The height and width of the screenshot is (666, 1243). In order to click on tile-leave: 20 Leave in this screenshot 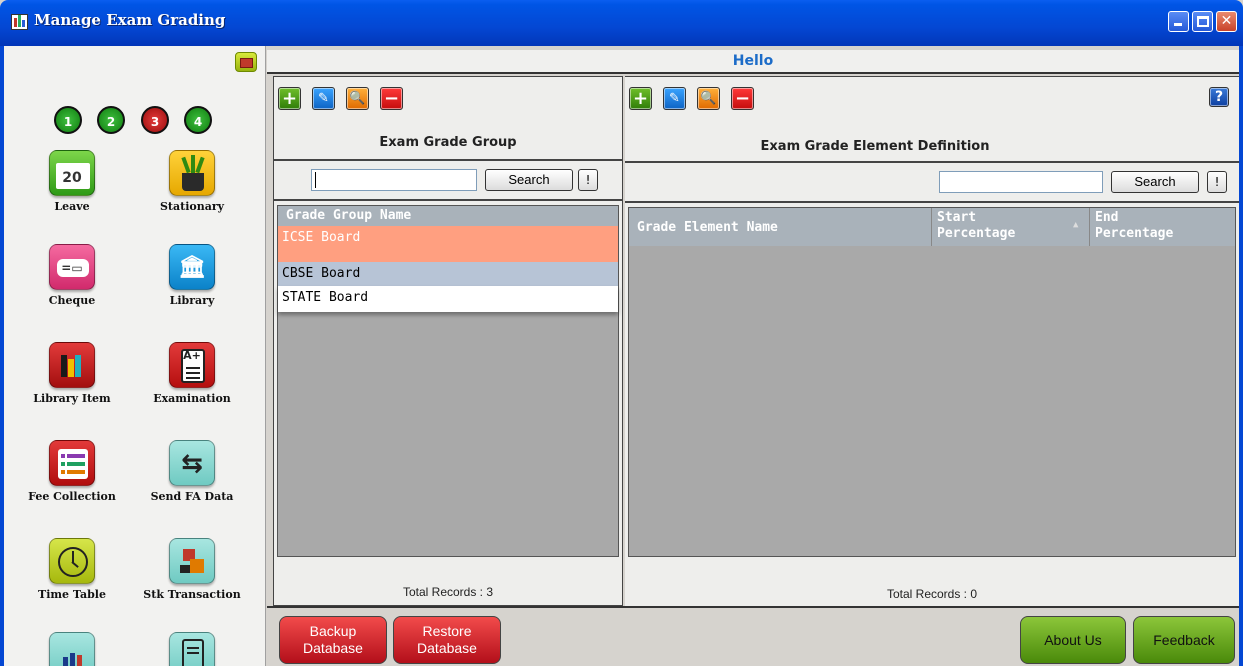, I will do `click(72, 181)`.